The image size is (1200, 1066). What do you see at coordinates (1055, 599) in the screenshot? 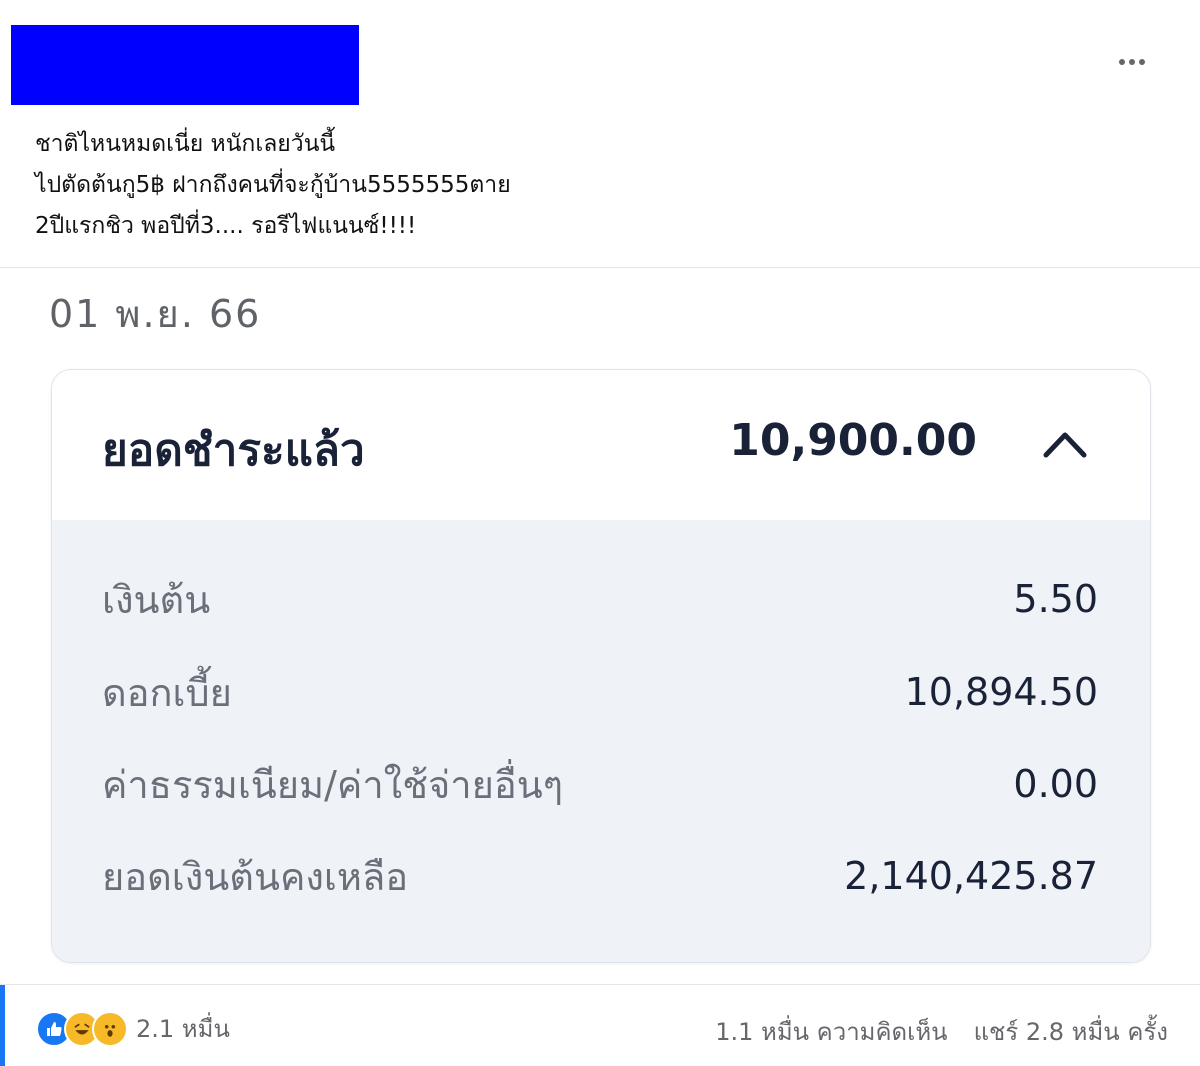
I see `principal-value: 5.50` at bounding box center [1055, 599].